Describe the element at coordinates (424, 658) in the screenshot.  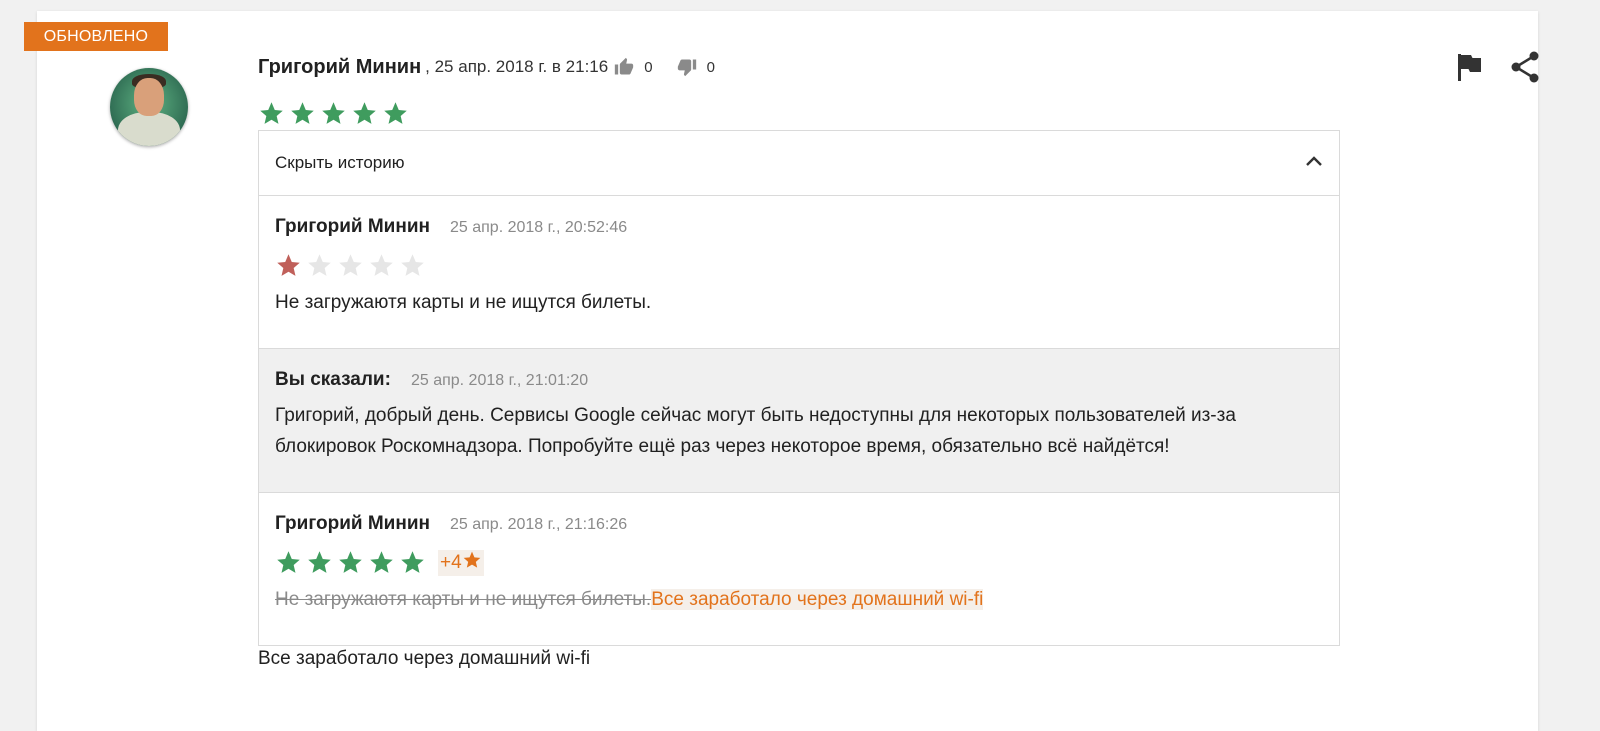
I see `review-text: Все заработало через домашний wi-fi` at that location.